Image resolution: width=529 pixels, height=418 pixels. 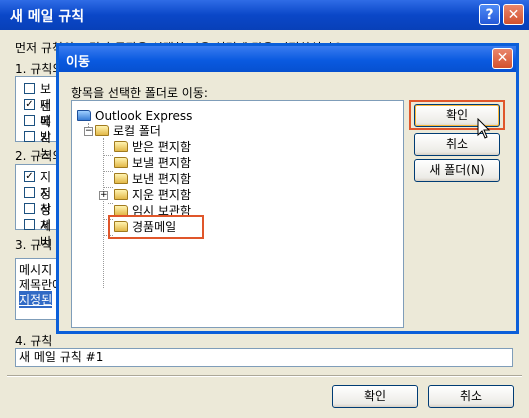 I want to click on rule-description-box: 메시지 제목란에 지정된, so click(x=39, y=289).